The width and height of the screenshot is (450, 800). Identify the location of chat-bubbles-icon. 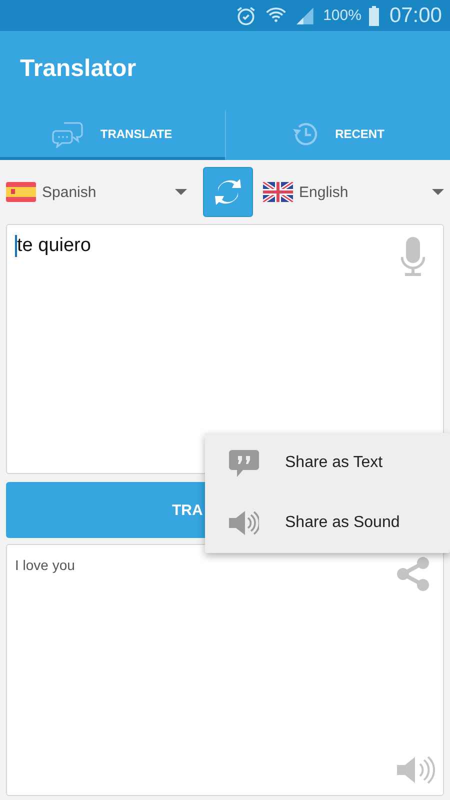
(68, 134).